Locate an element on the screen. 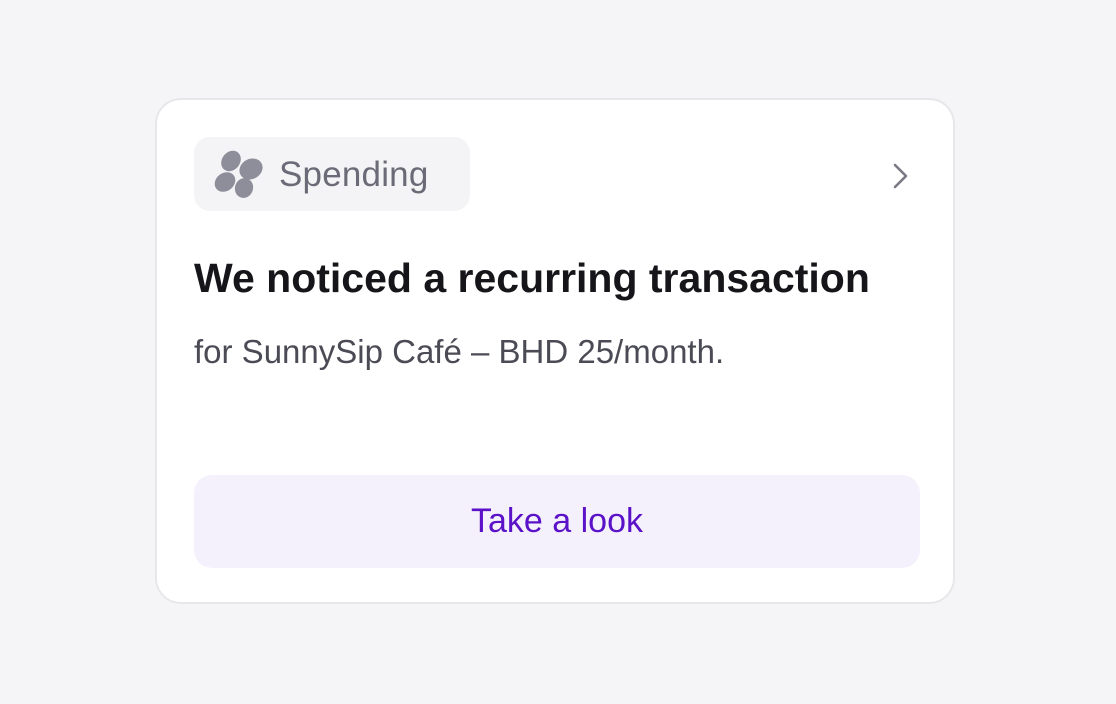 The width and height of the screenshot is (1116, 704). take-a-look-button: Take a look is located at coordinates (557, 521).